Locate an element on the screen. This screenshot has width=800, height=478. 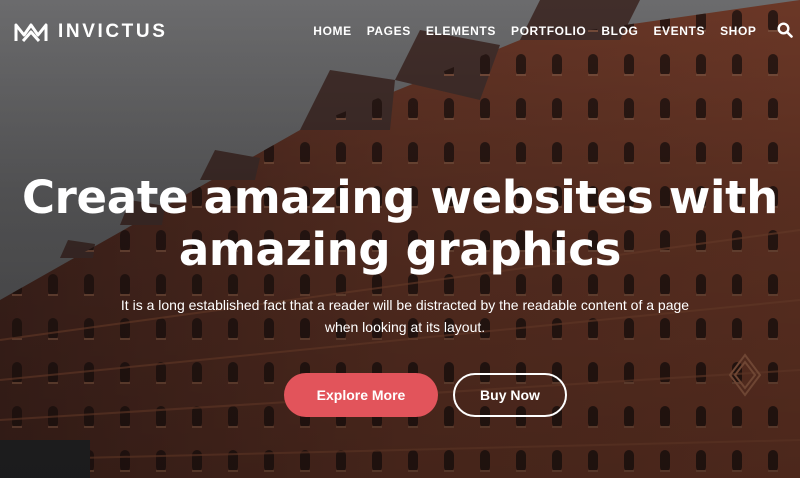
hero-title-line-1: Create amazing websites with is located at coordinates (400, 197).